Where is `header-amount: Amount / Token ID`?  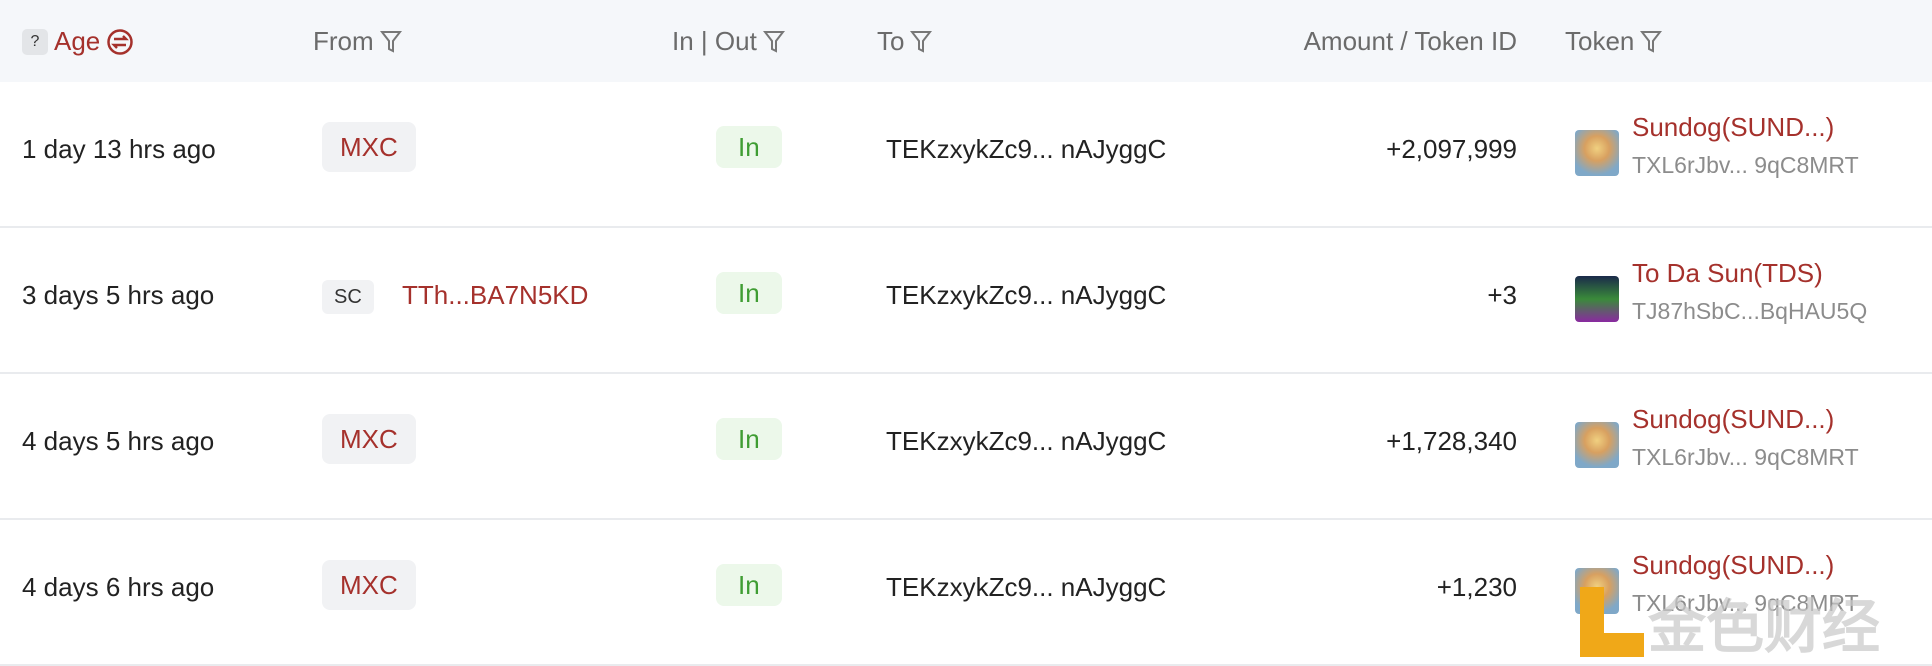
header-amount: Amount / Token ID is located at coordinates (1410, 41).